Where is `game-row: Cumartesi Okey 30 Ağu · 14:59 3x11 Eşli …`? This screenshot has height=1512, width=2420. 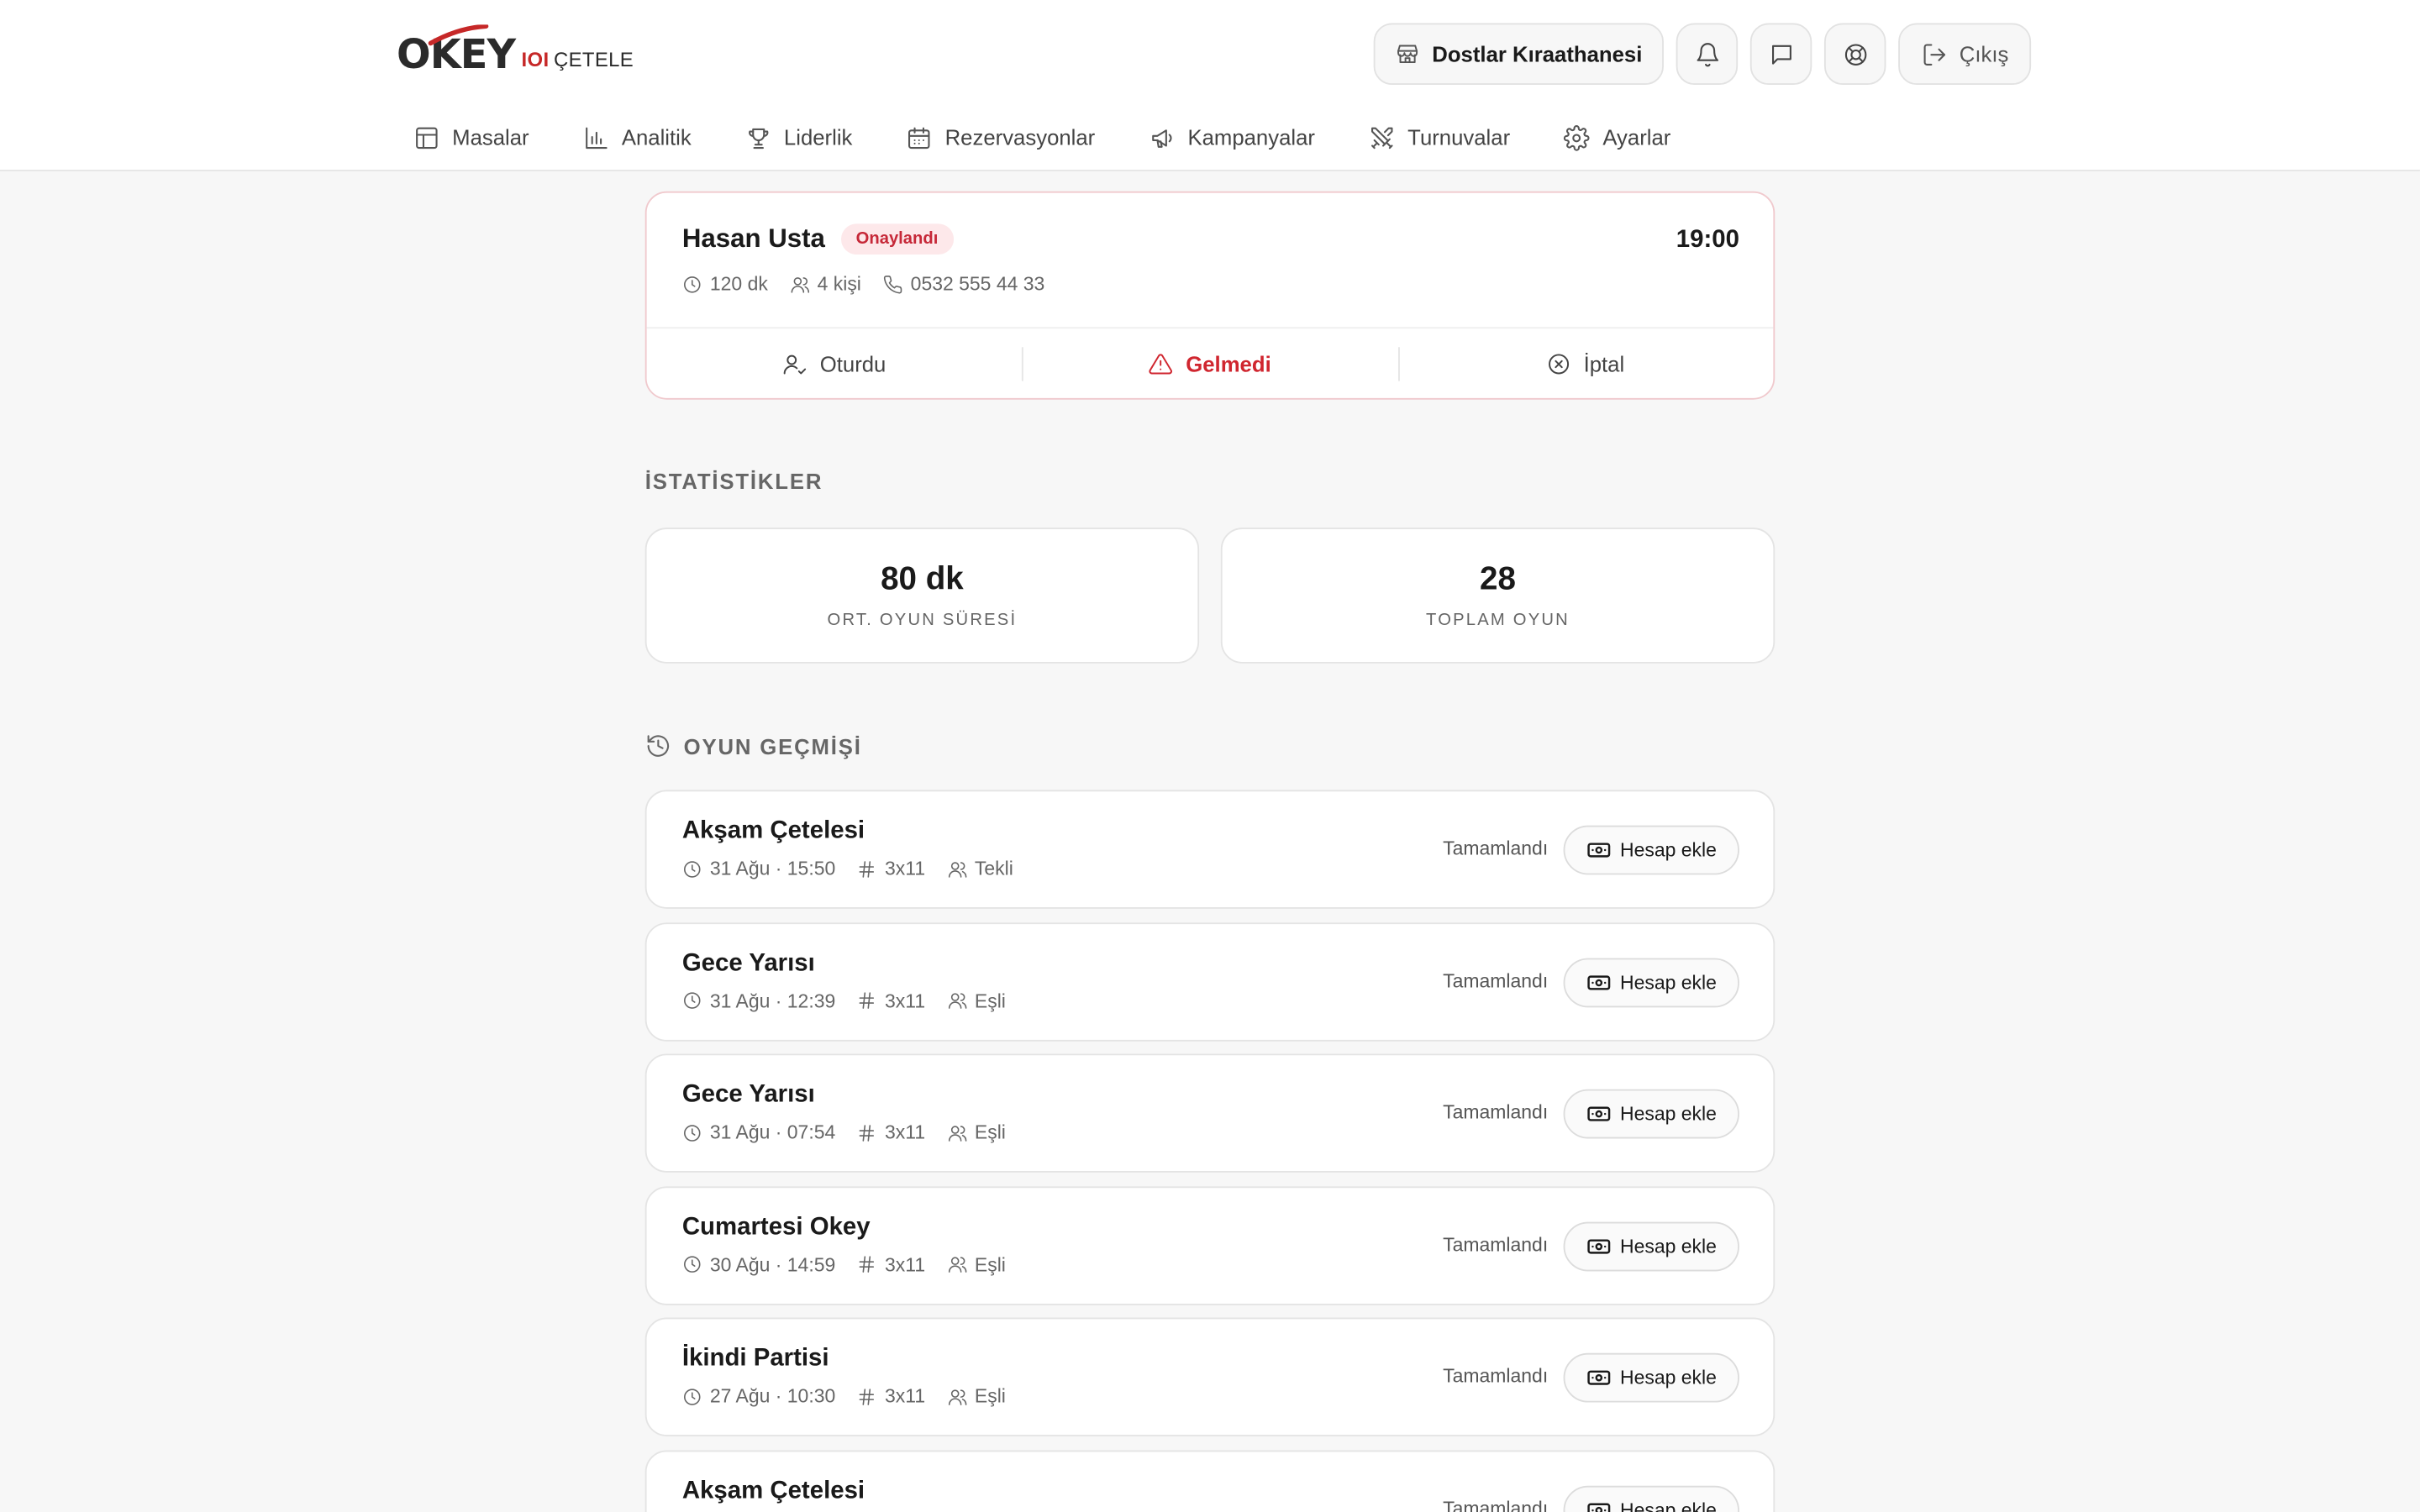
game-row: Cumartesi Okey 30 Ağu · 14:59 3x11 Eşli … is located at coordinates (1210, 1245).